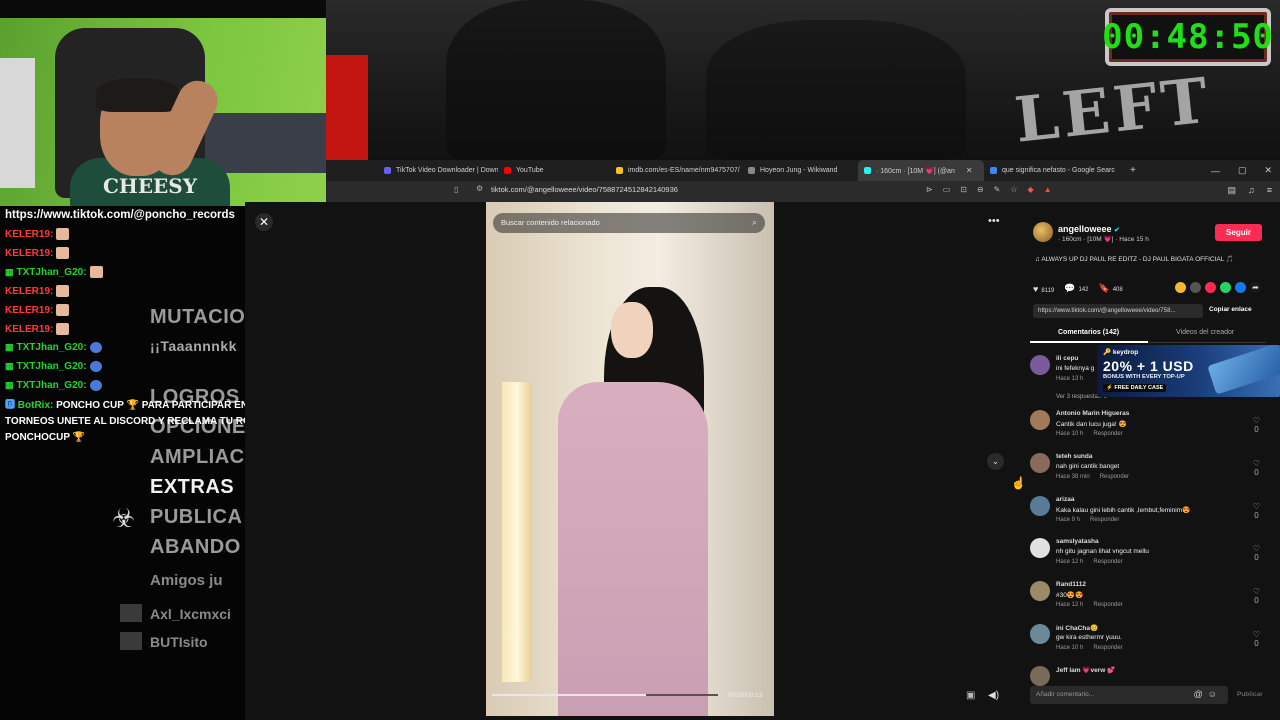 The height and width of the screenshot is (720, 1280). I want to click on search-icon: ⌕, so click(754, 222).